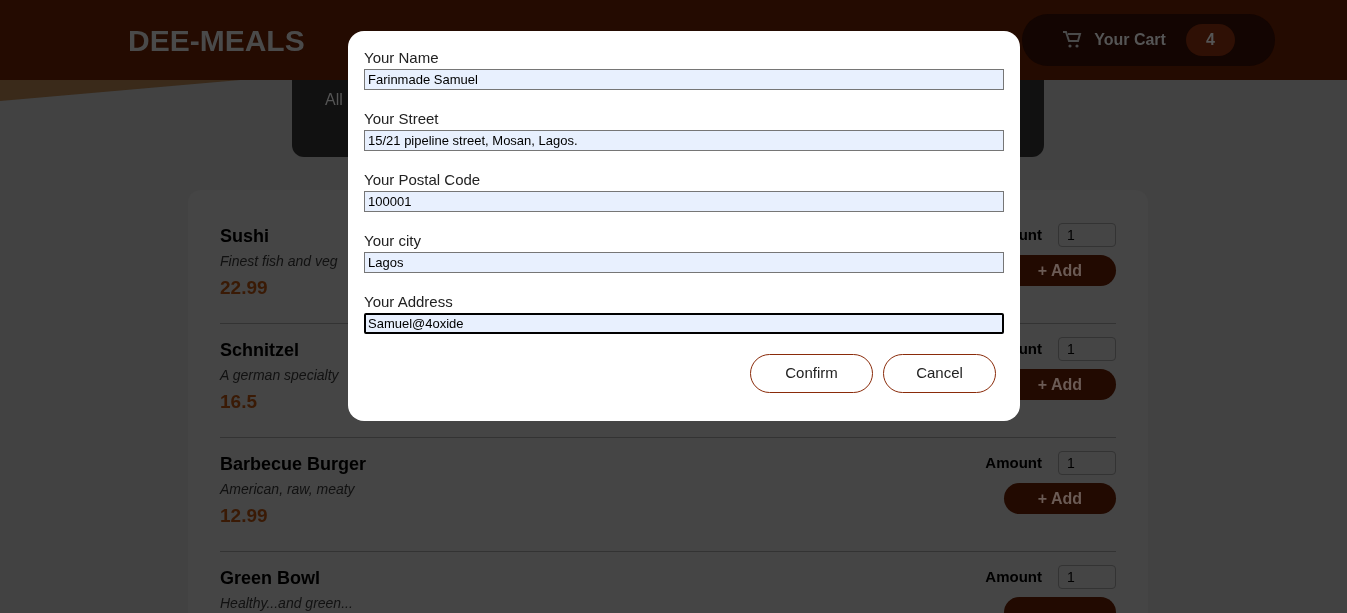 Image resolution: width=1347 pixels, height=613 pixels. I want to click on logo: DEE-MEALS, so click(216, 40).